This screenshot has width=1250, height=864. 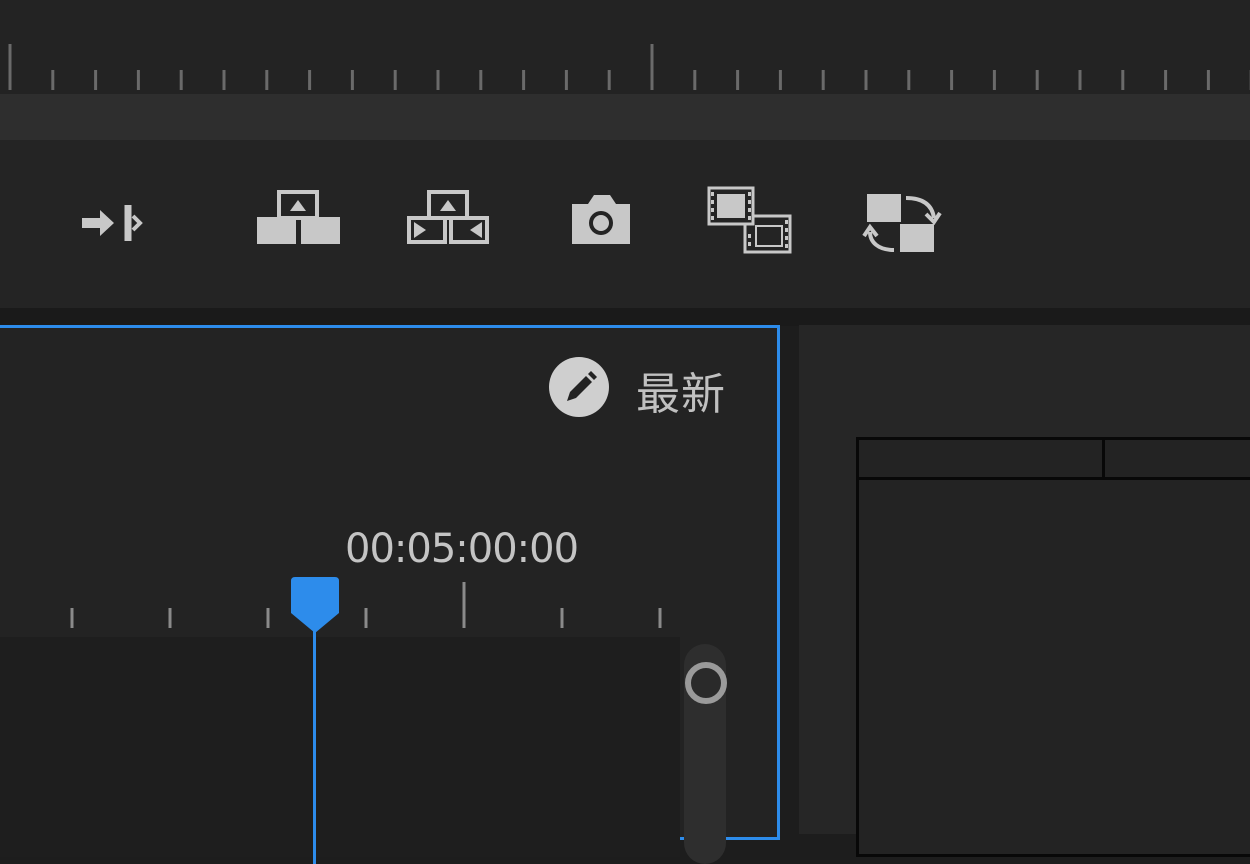 I want to click on film-strip-icon, so click(x=749, y=220).